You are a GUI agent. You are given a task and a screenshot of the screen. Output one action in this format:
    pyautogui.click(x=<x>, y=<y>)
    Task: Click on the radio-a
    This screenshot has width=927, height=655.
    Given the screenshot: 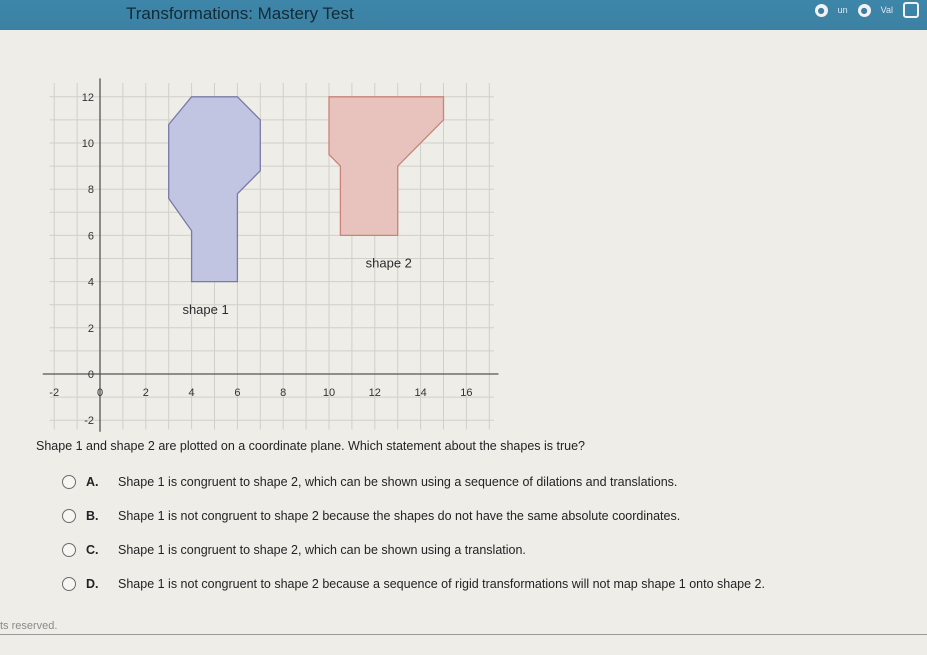 What is the action you would take?
    pyautogui.click(x=69, y=482)
    